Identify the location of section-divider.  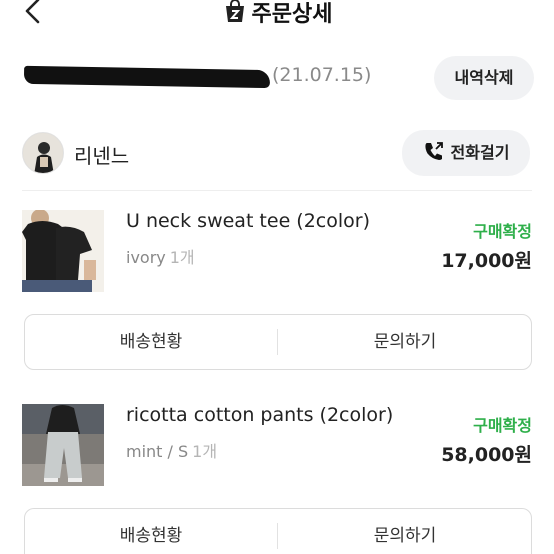
(277, 190).